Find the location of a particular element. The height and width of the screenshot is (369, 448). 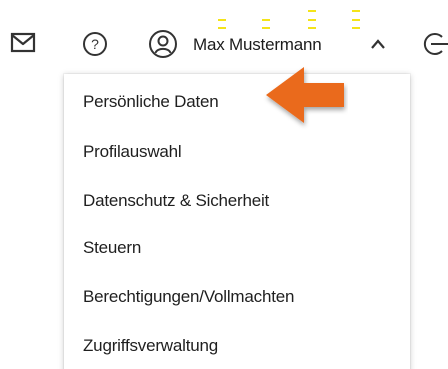

menu-item-label: Zugriffsverwaltung is located at coordinates (150, 345).